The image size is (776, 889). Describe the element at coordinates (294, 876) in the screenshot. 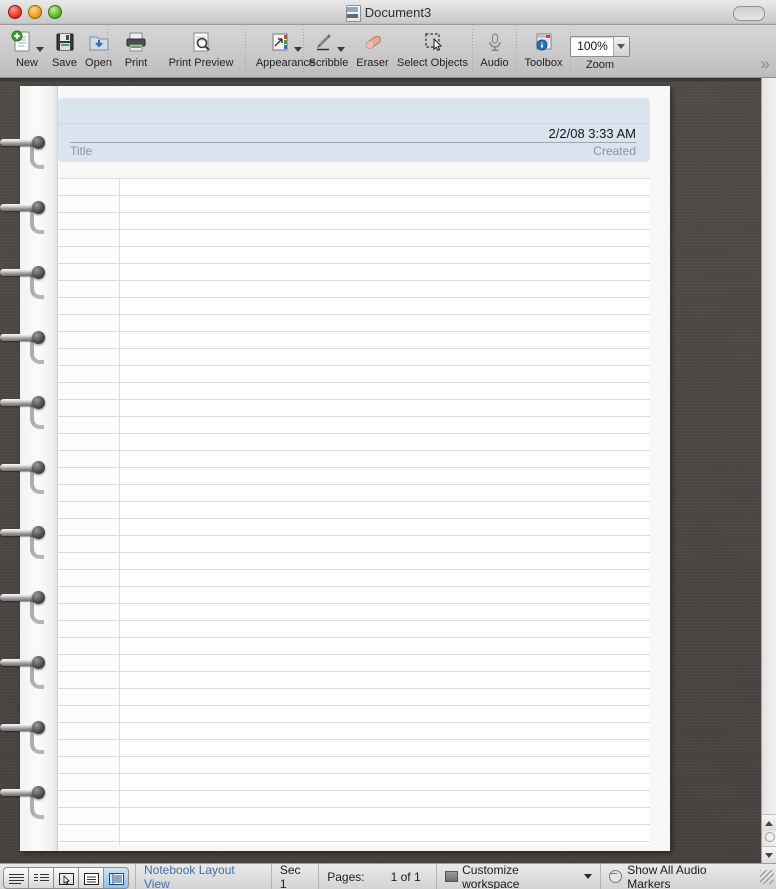

I see `status-section: Sec 1` at that location.